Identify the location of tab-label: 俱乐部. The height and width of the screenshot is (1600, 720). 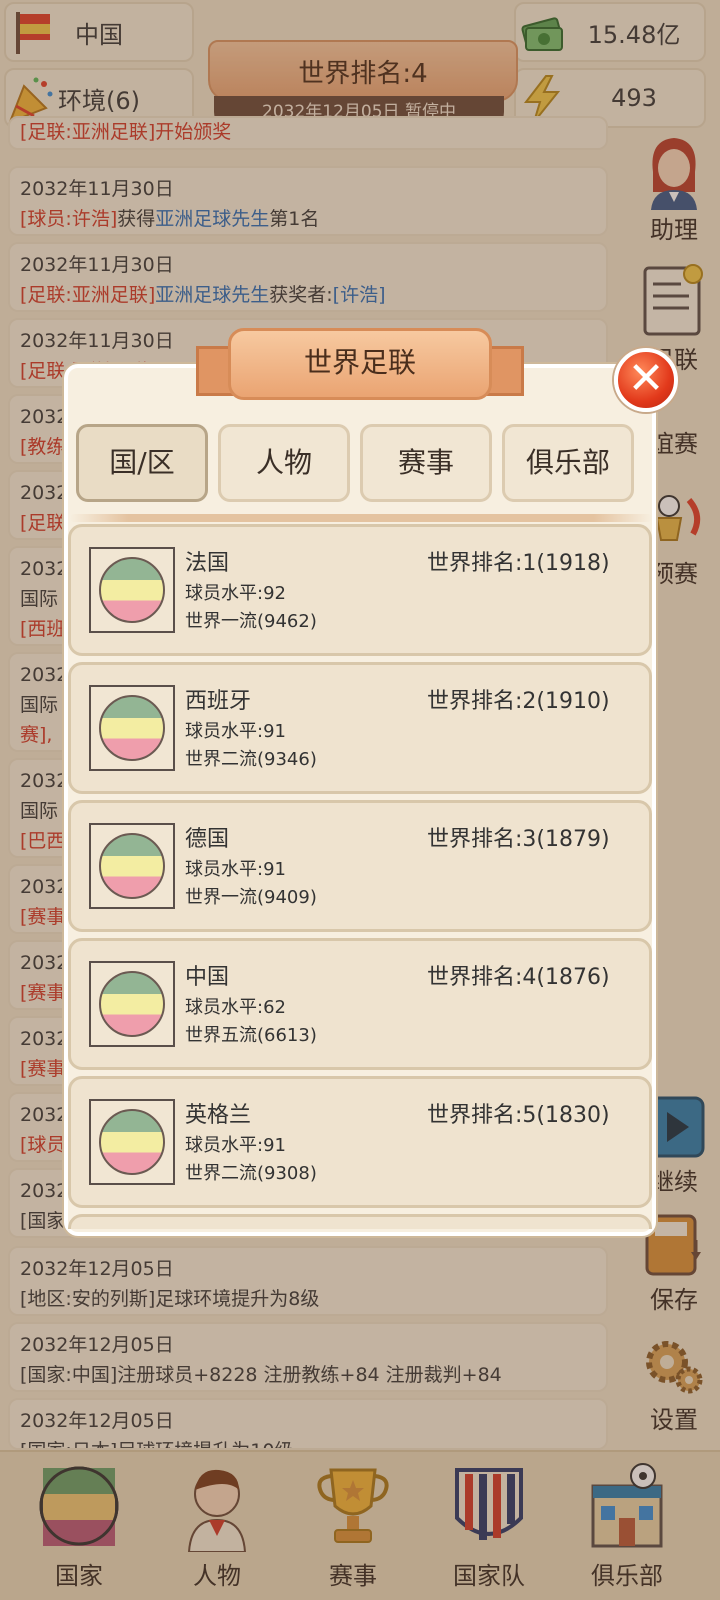
(567, 462).